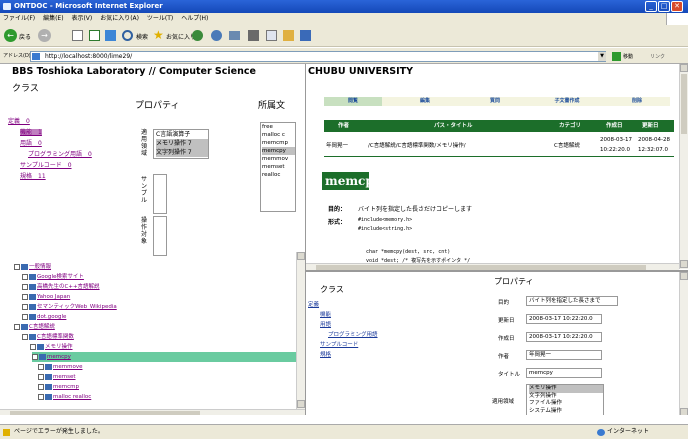 The image size is (688, 439). I want to click on minimize-button: _, so click(651, 6).